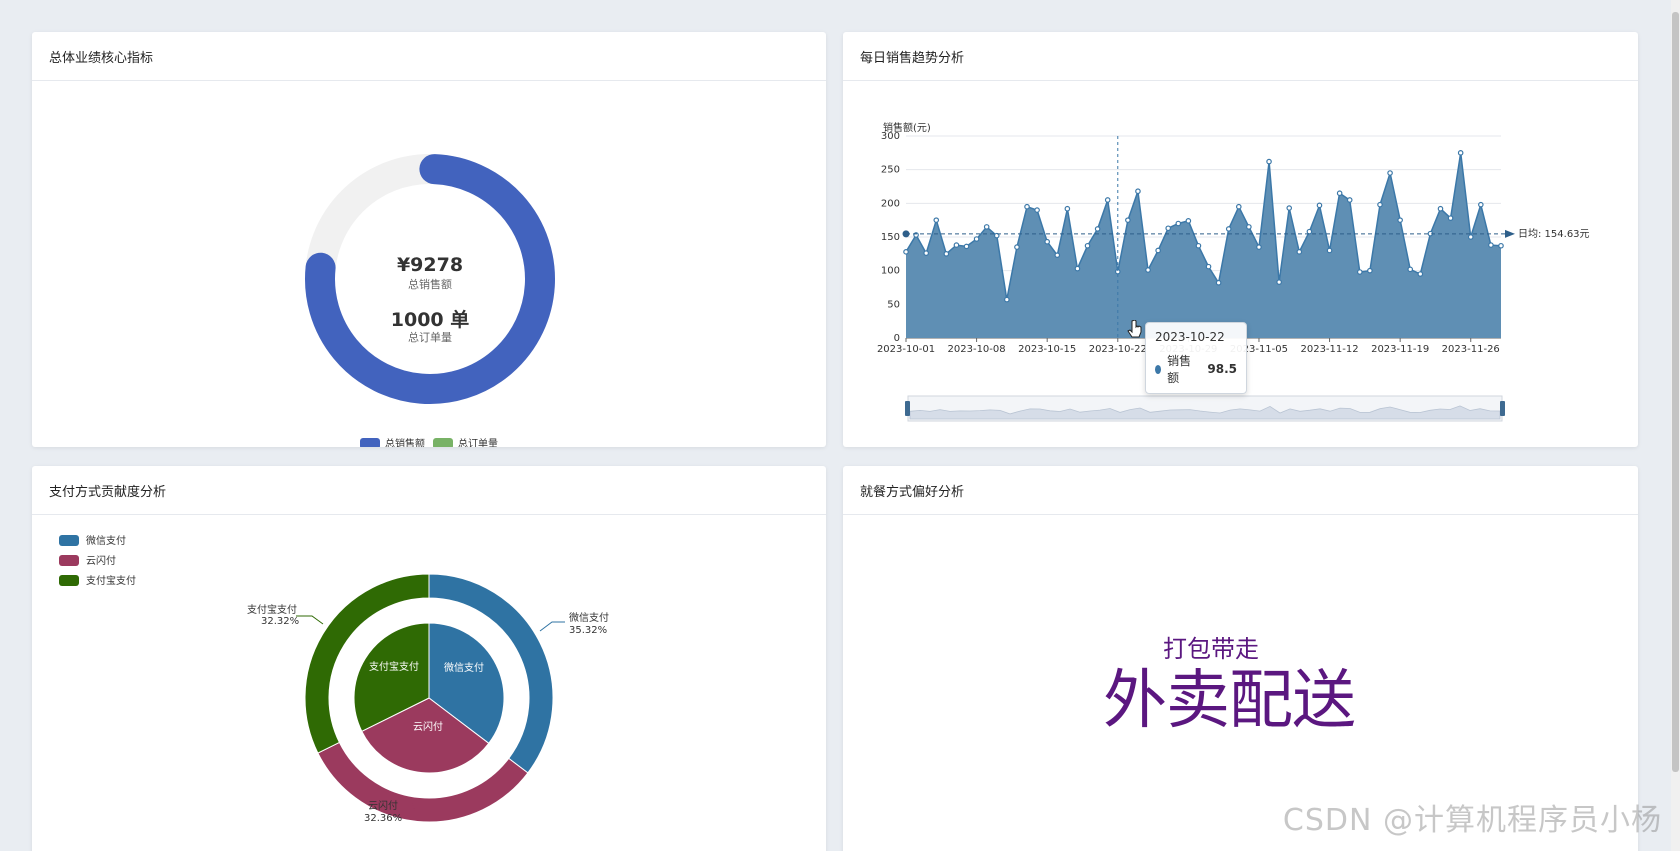  I want to click on legend-swatch-sales, so click(370, 442).